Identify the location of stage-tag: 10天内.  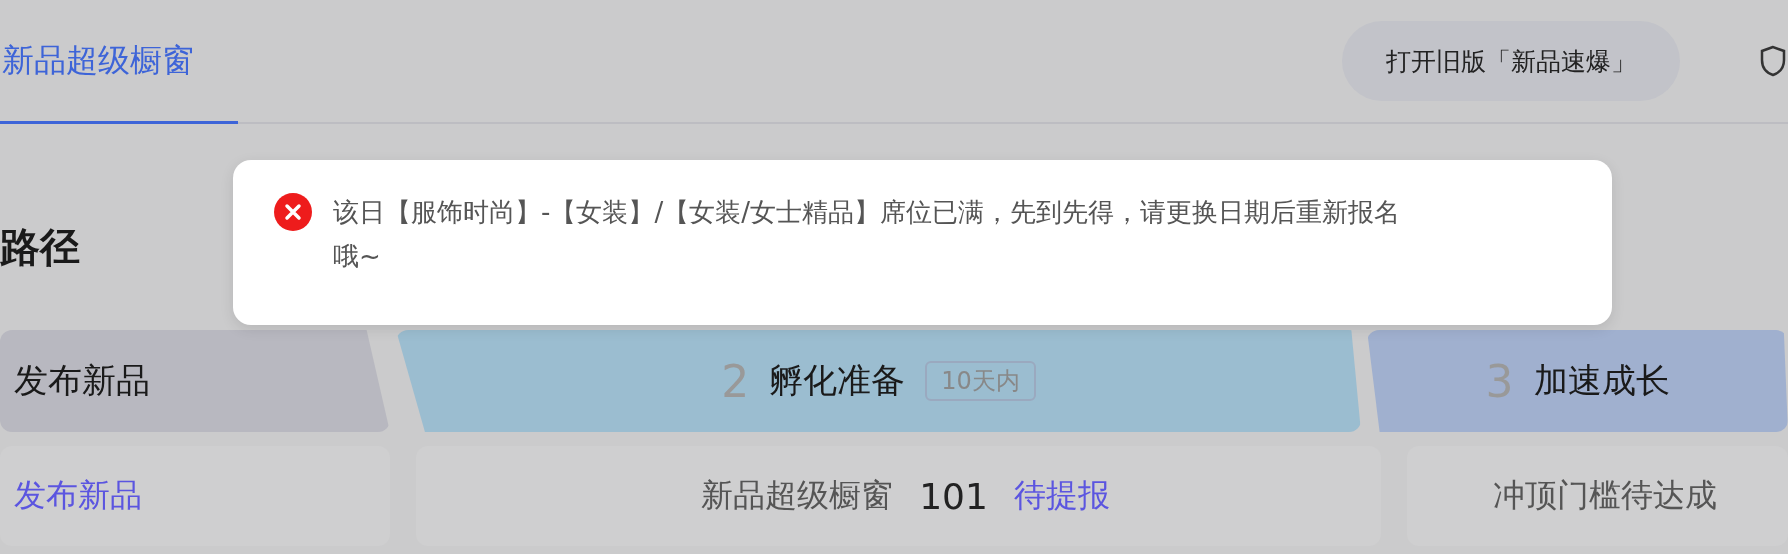
(980, 381).